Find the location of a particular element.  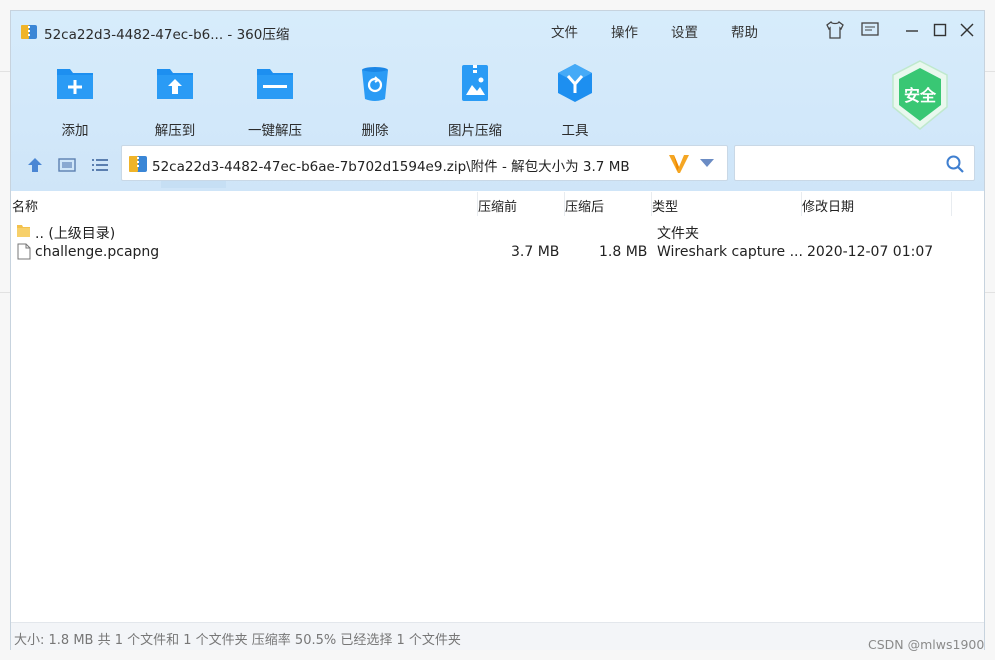

menu-help: 帮助 is located at coordinates (744, 31).